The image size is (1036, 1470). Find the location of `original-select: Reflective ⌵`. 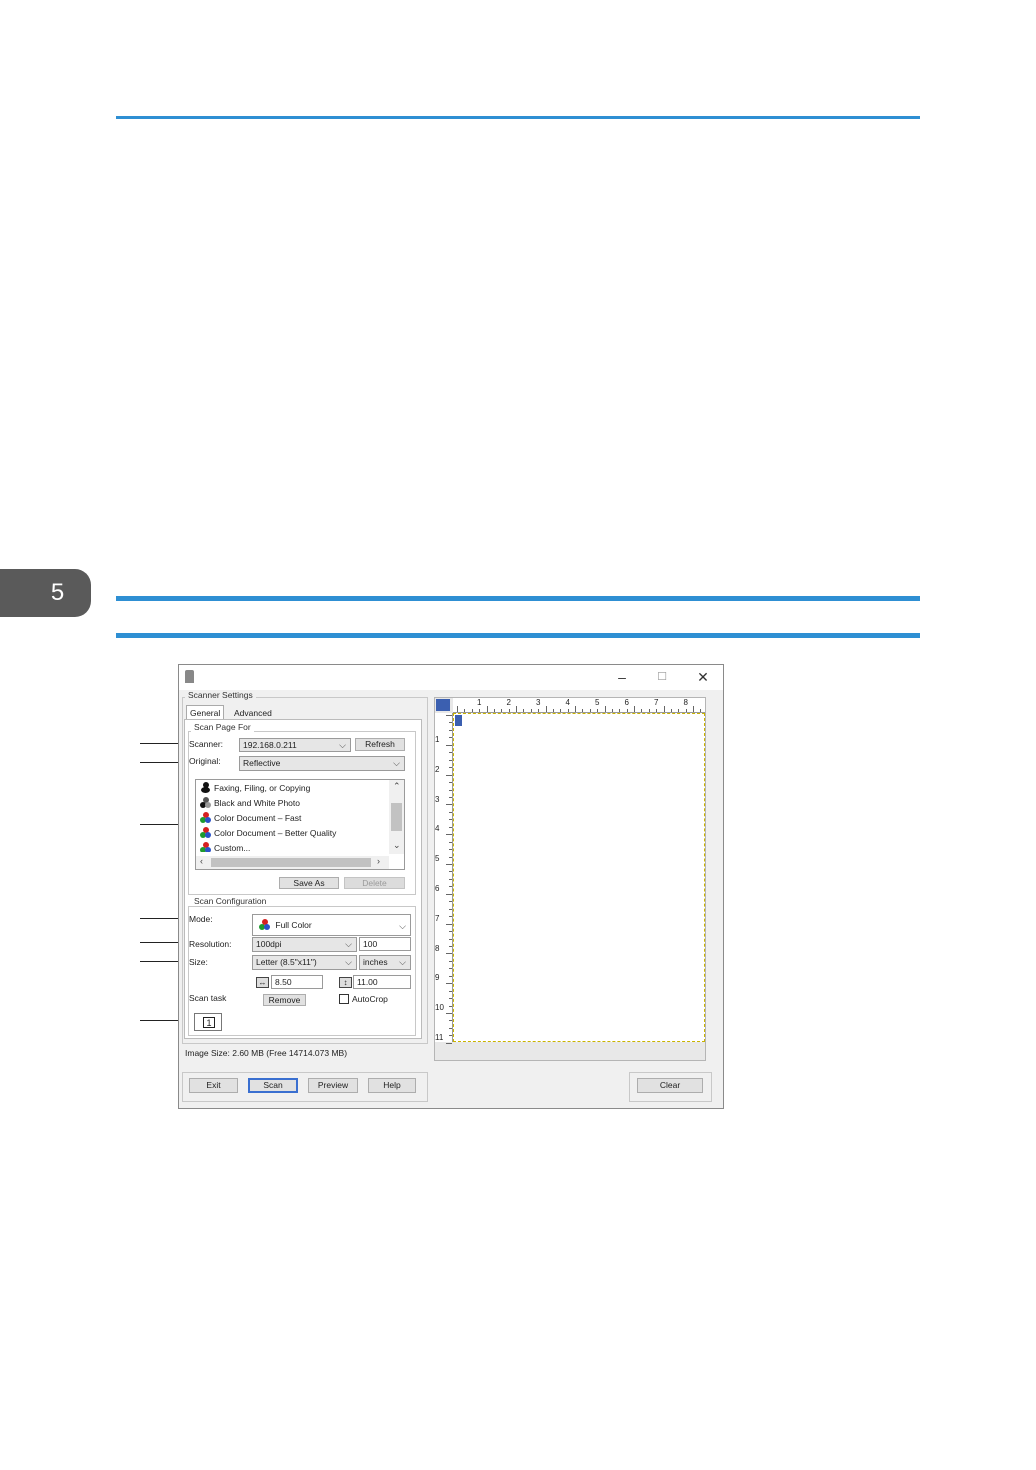

original-select: Reflective ⌵ is located at coordinates (322, 763).